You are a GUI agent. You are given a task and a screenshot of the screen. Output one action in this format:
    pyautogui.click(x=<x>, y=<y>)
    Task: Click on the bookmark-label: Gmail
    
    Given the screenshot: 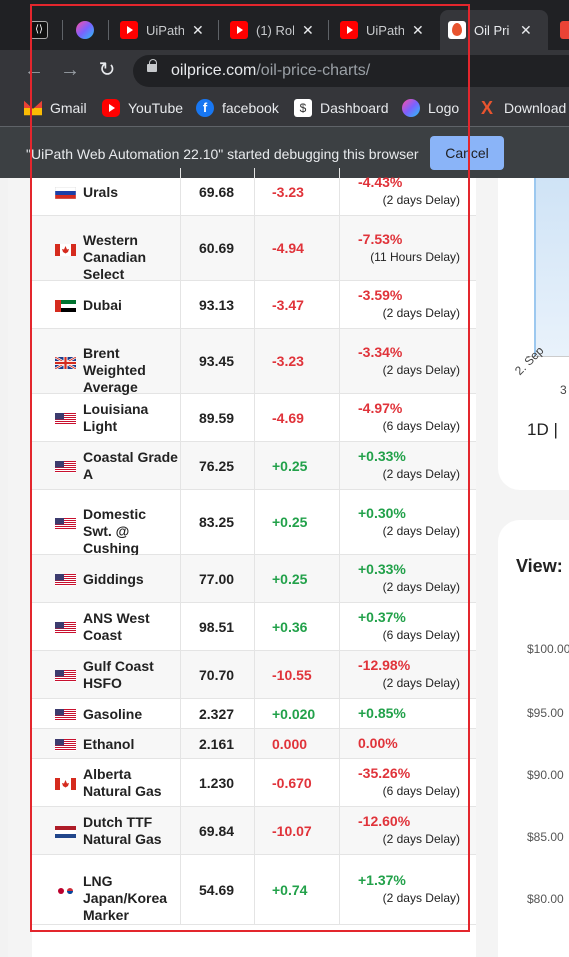 What is the action you would take?
    pyautogui.click(x=68, y=108)
    